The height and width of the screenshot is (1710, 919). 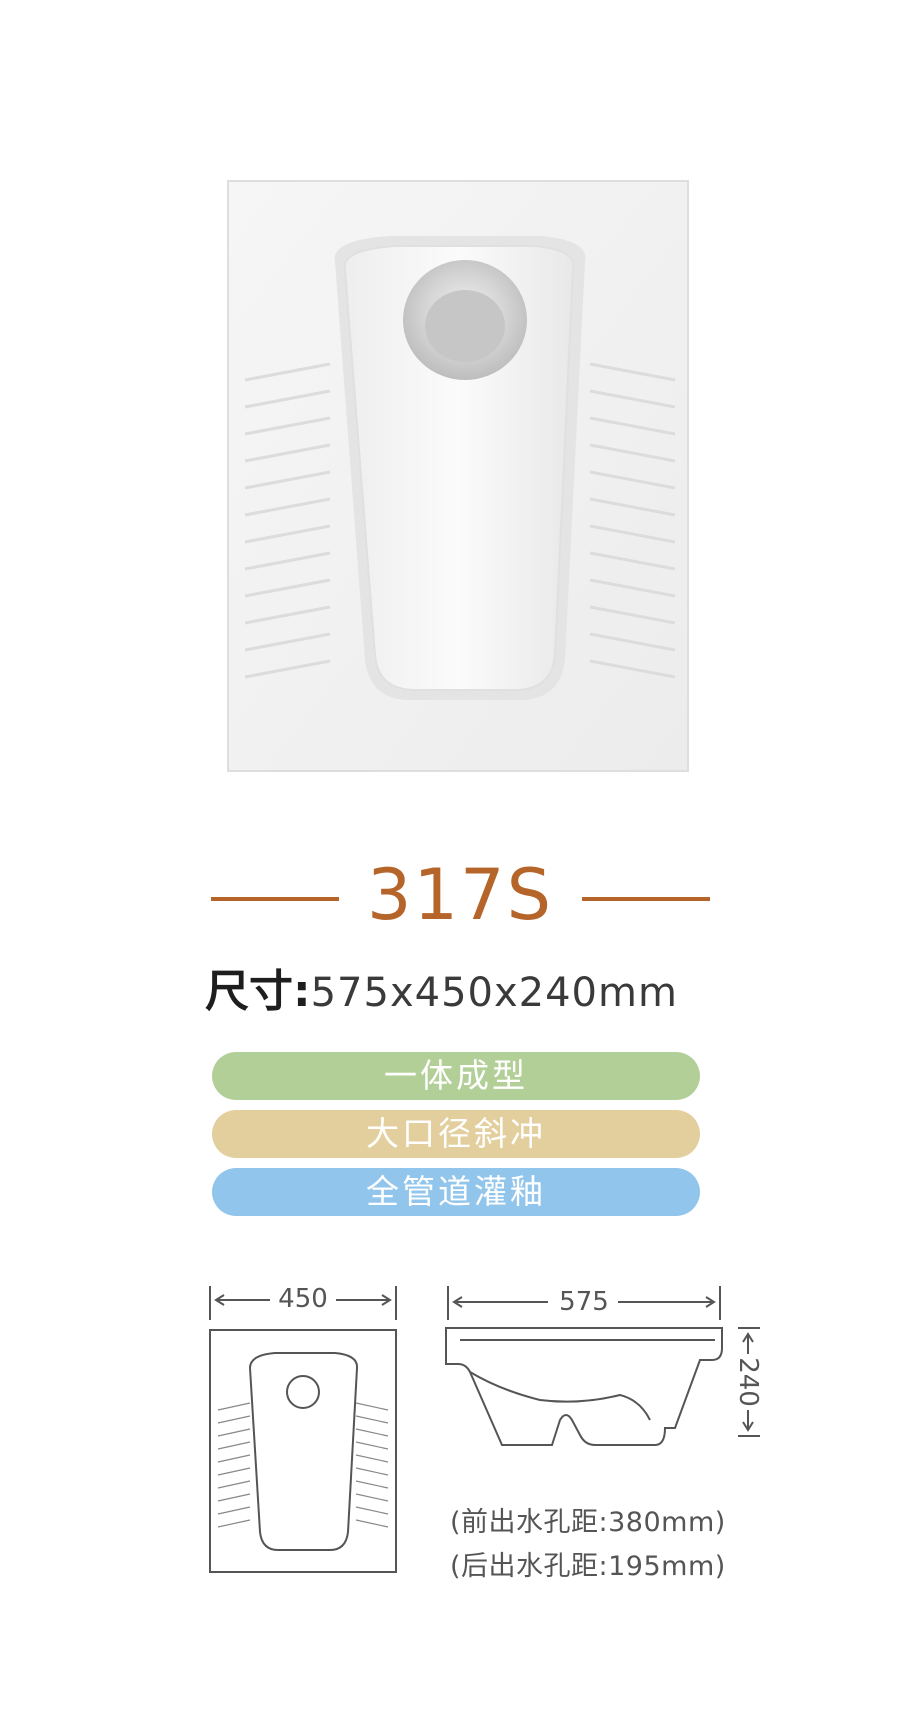 I want to click on title-rule-left, so click(x=275, y=899).